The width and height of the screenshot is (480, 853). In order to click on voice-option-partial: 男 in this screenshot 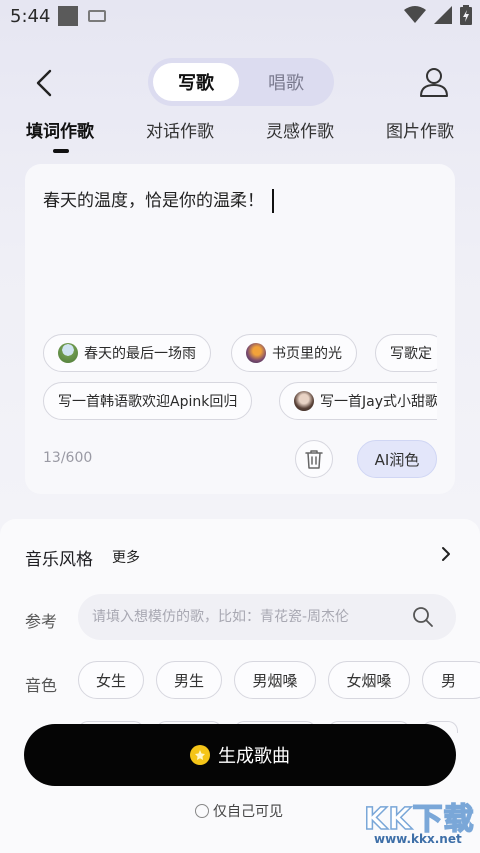, I will do `click(451, 680)`.